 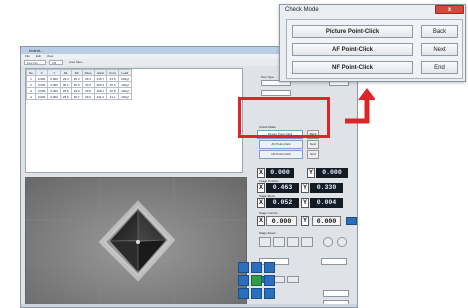 What do you see at coordinates (351, 221) in the screenshot?
I see `go-button` at bounding box center [351, 221].